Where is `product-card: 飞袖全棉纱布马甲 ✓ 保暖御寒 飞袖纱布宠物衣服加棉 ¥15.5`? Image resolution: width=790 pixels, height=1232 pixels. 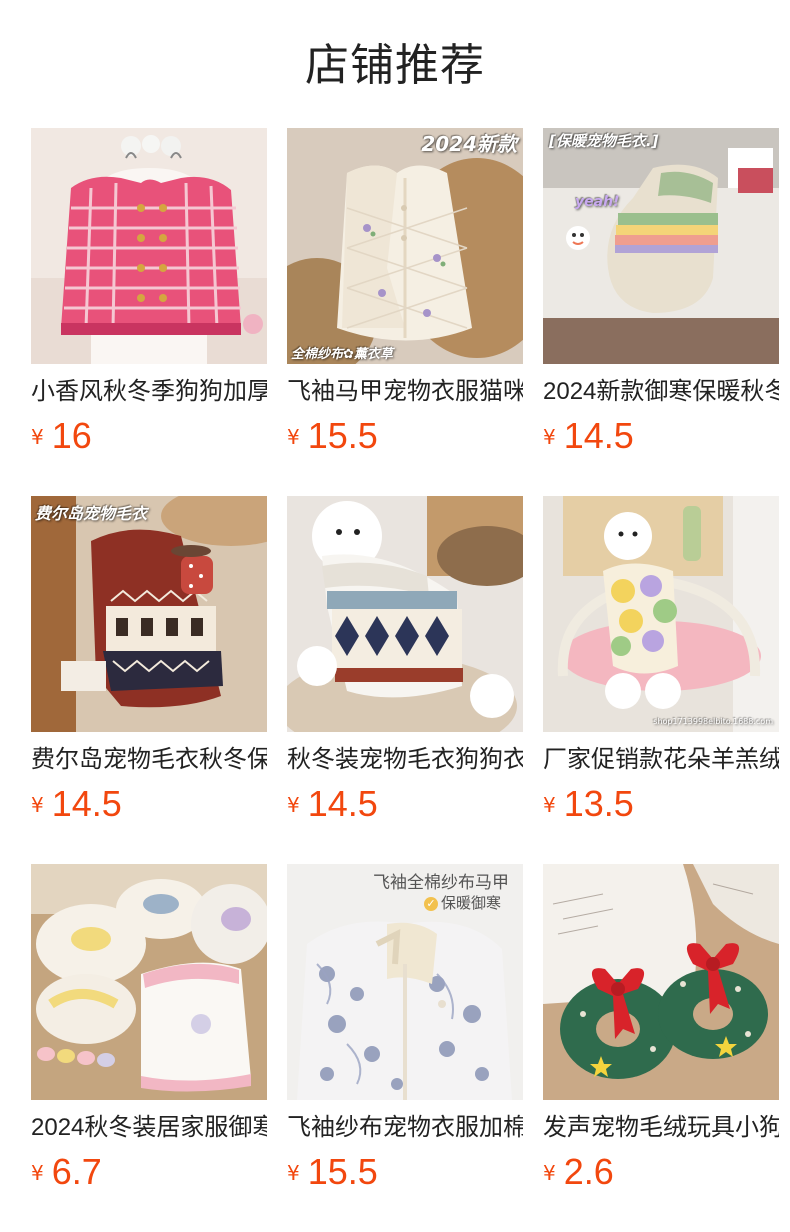
product-card: 飞袖全棉纱布马甲 ✓ 保暖御寒 飞袖纱布宠物衣服加棉 ¥15.5 is located at coordinates (405, 1032).